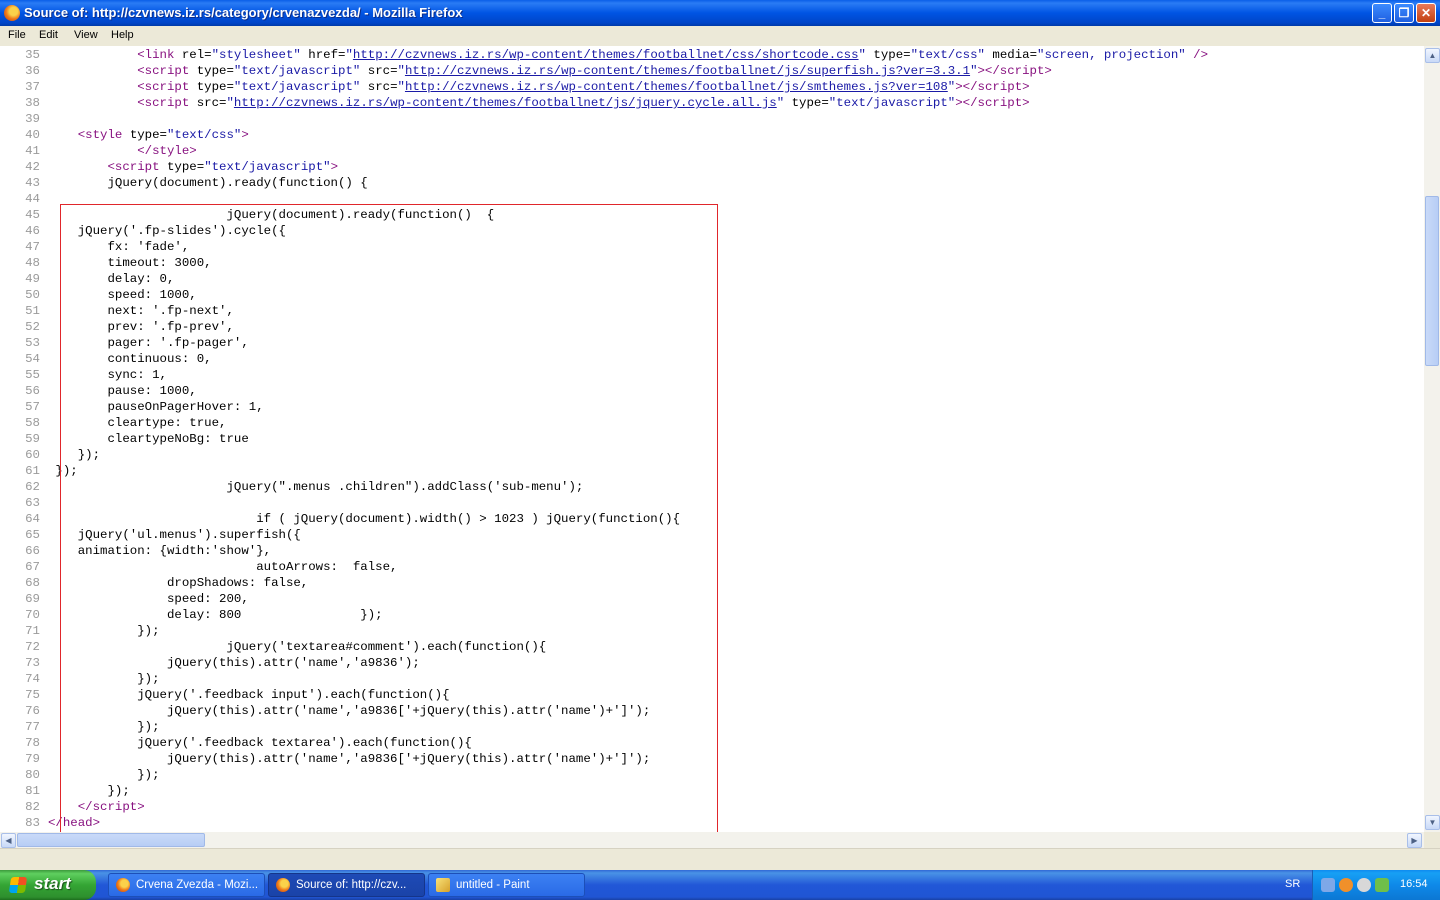 This screenshot has height=900, width=1440. What do you see at coordinates (1382, 13) in the screenshot?
I see `minimize-button: _` at bounding box center [1382, 13].